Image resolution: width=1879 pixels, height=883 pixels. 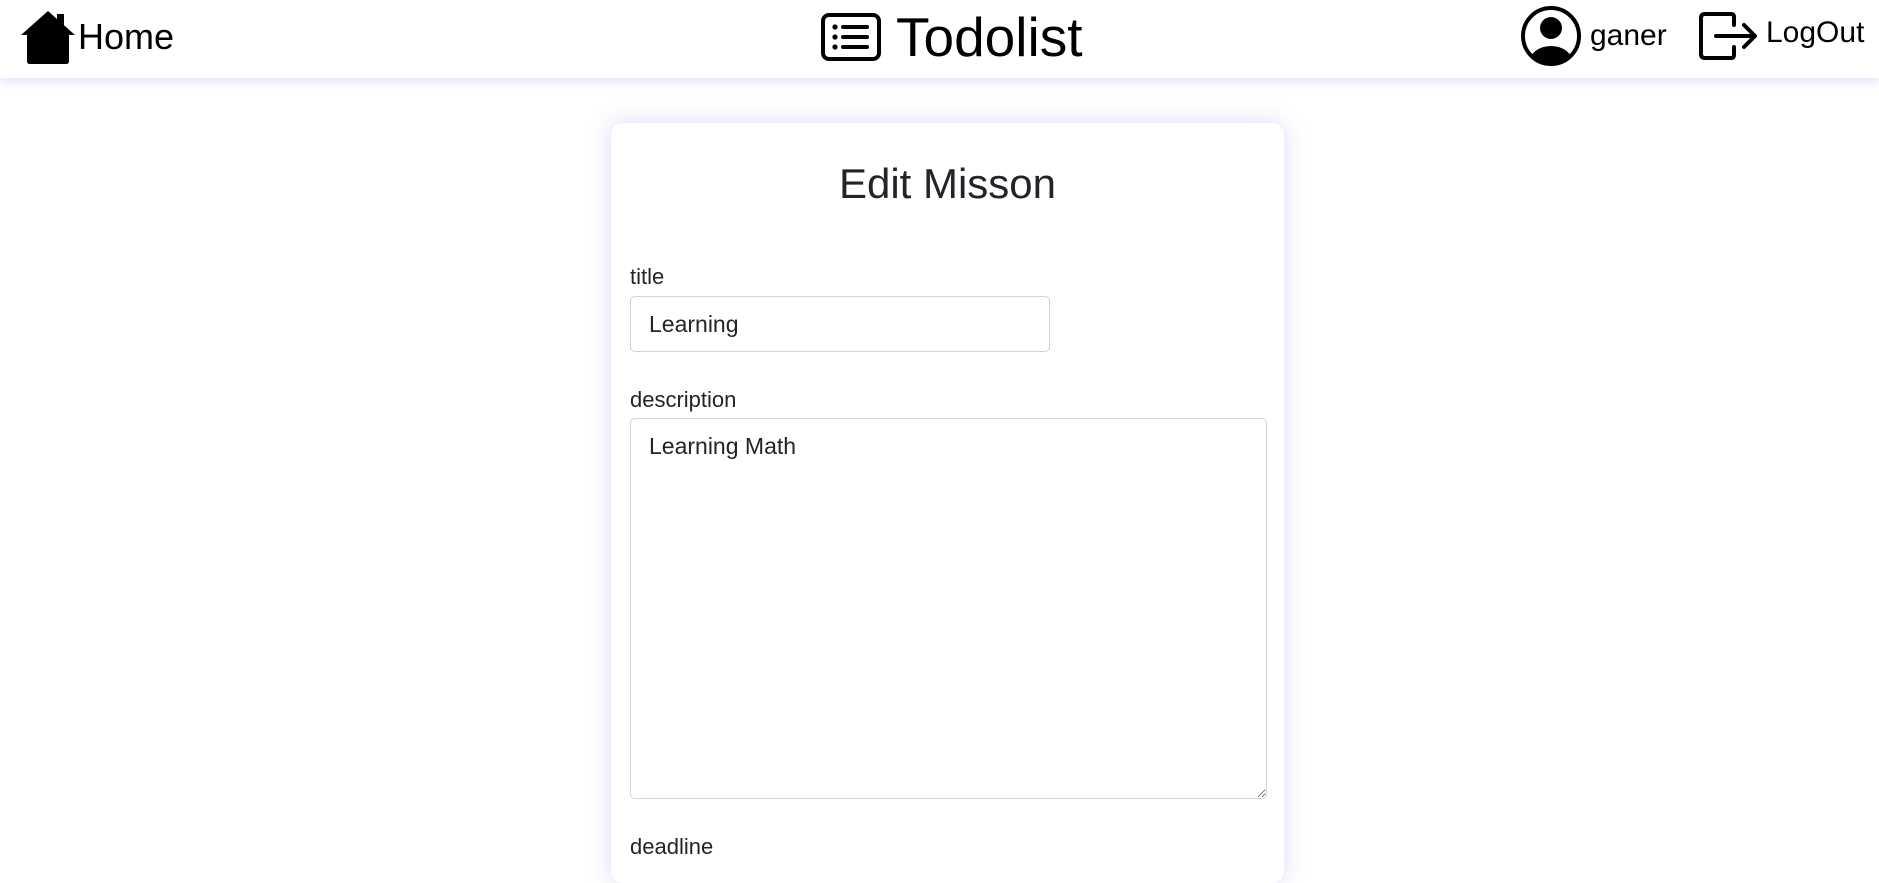 What do you see at coordinates (948, 608) in the screenshot?
I see `description-textarea: Learning Math` at bounding box center [948, 608].